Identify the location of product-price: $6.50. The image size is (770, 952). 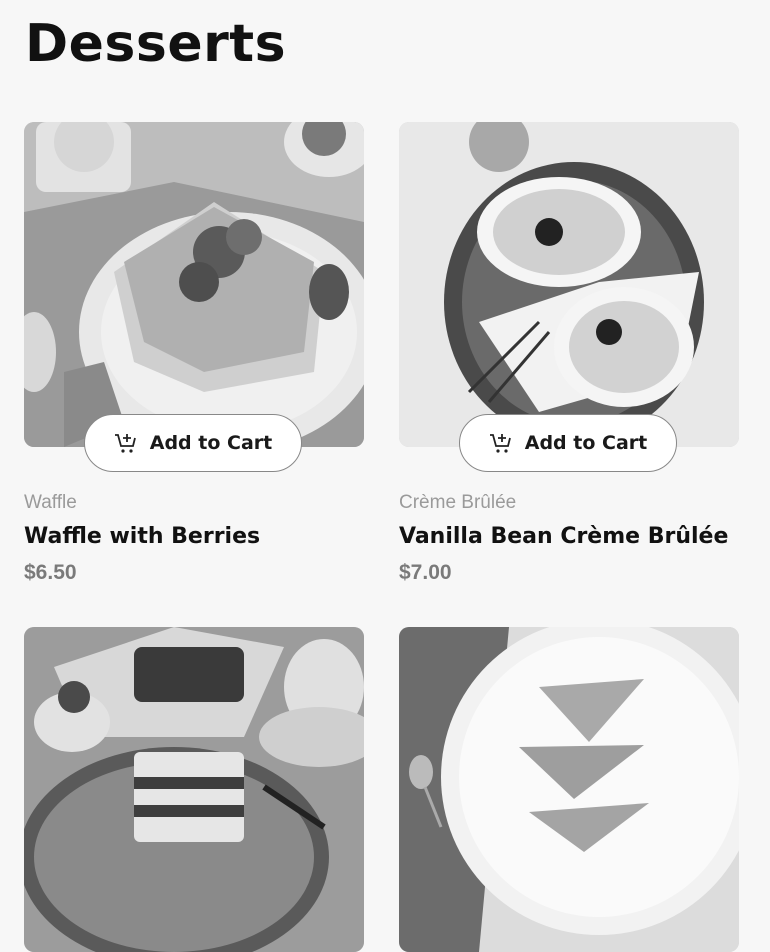
(50, 572).